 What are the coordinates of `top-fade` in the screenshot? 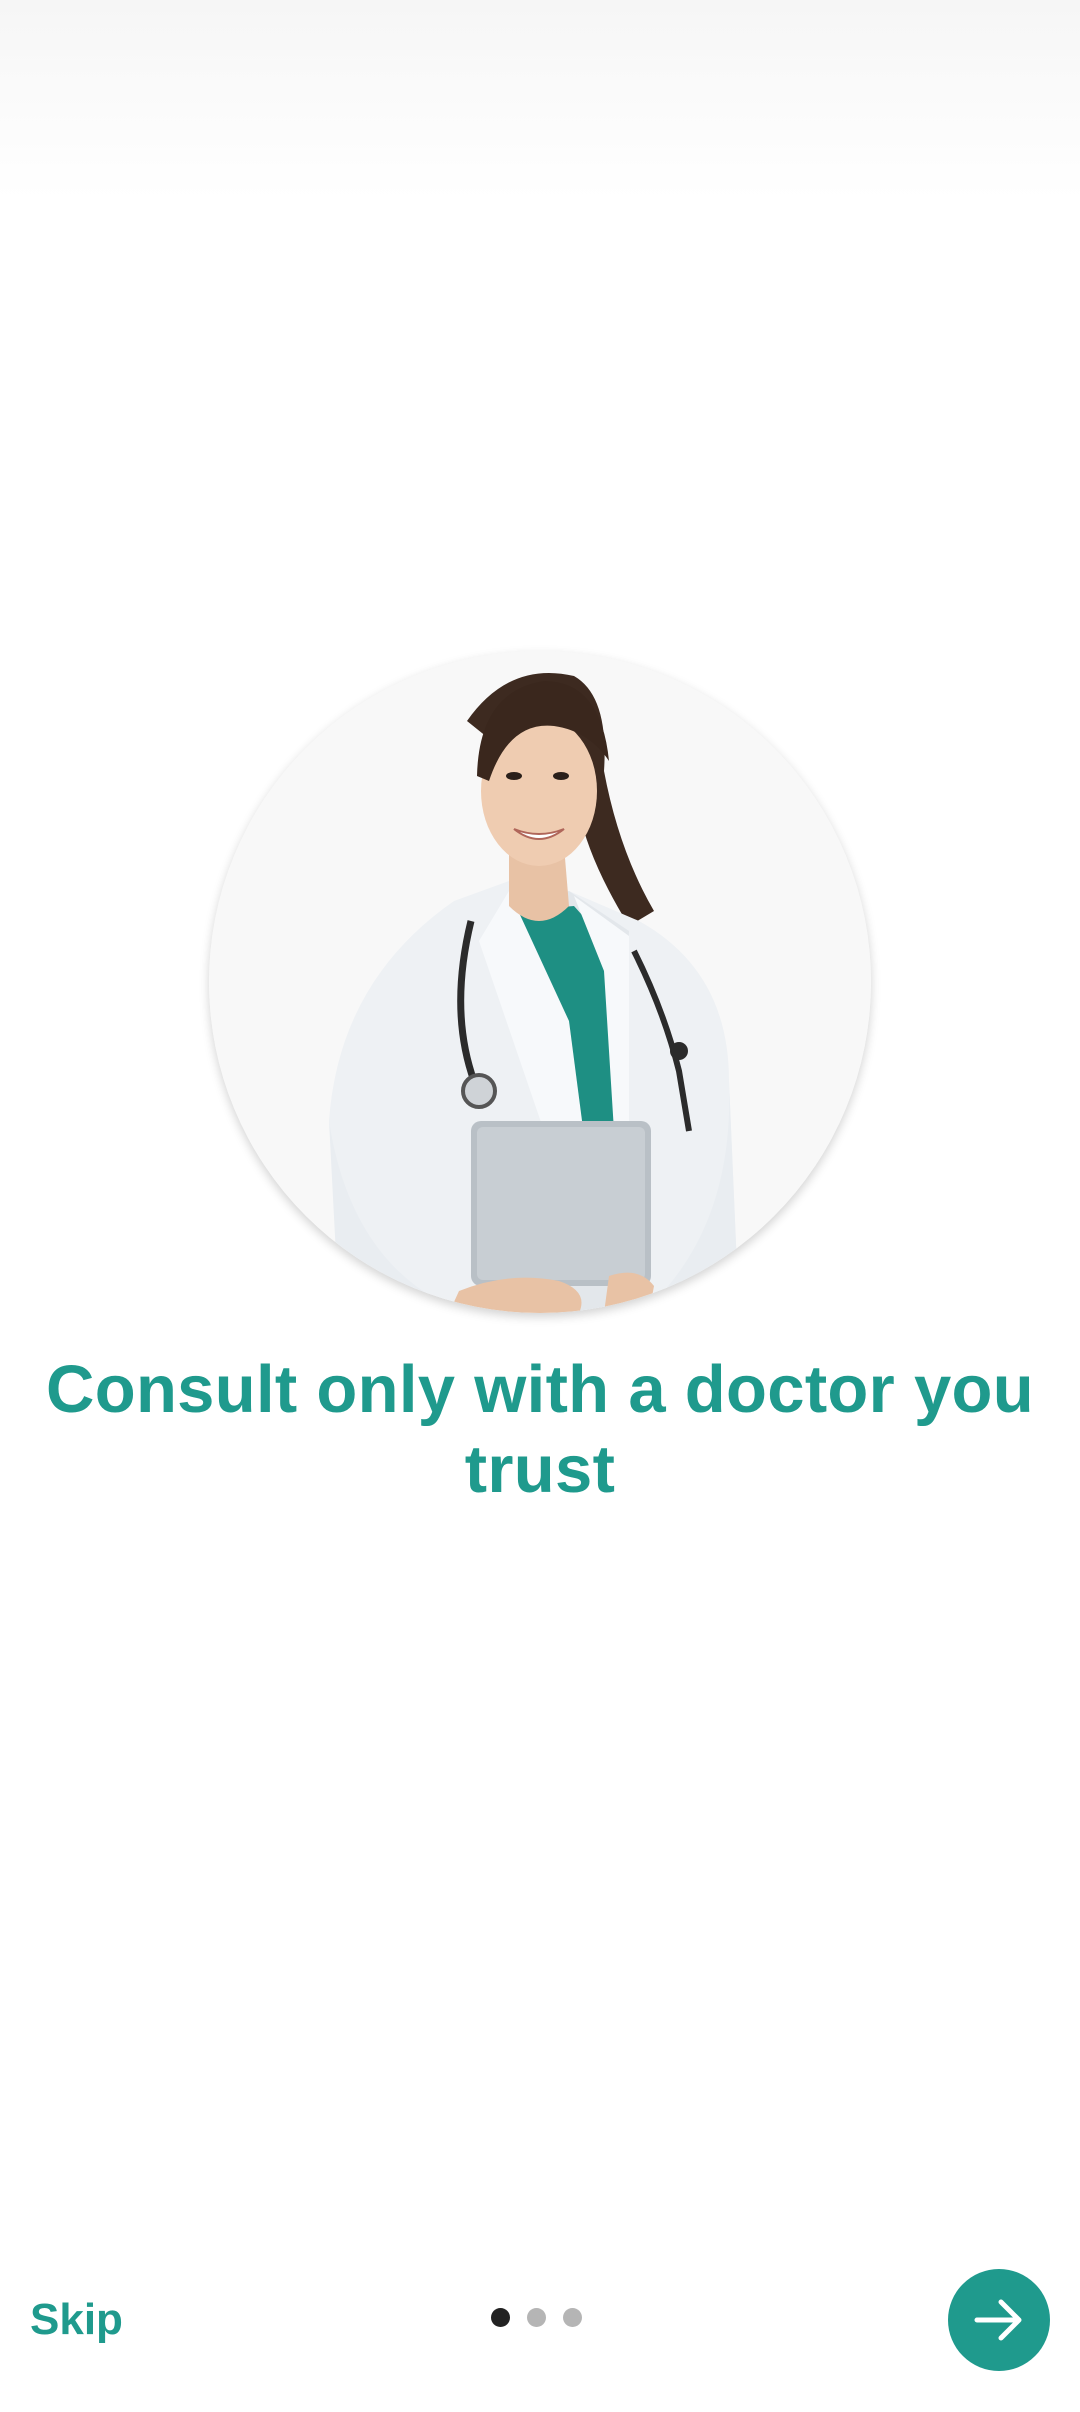 It's located at (540, 100).